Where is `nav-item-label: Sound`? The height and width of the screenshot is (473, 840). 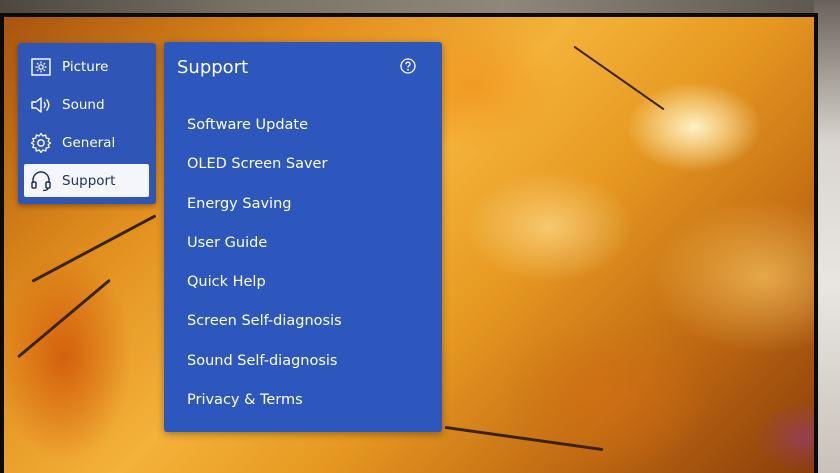
nav-item-label: Sound is located at coordinates (83, 104).